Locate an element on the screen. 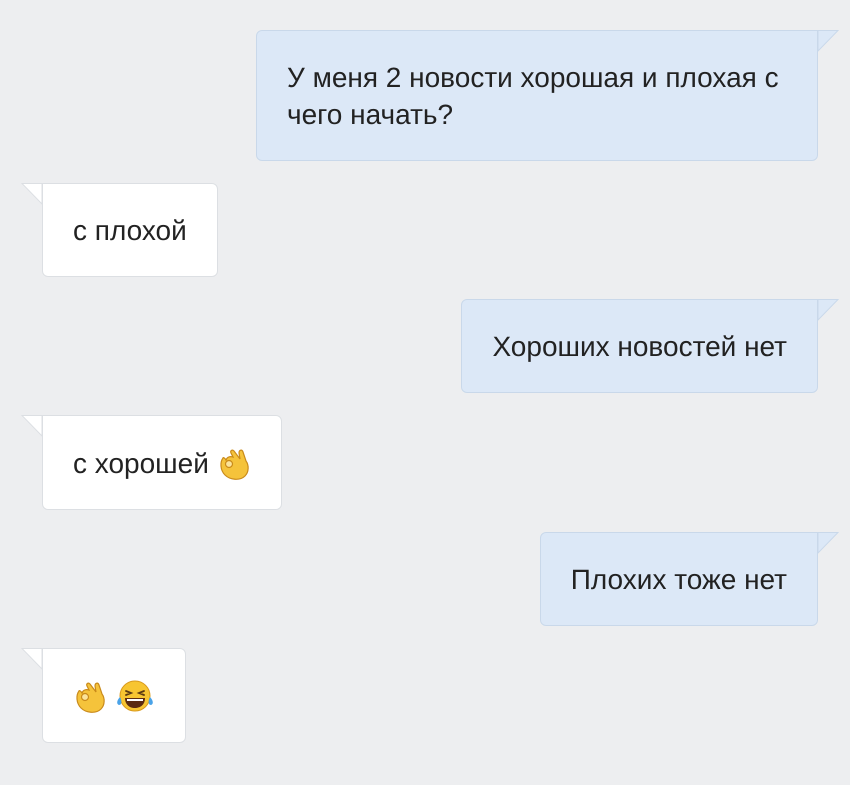  laughing-face-icon is located at coordinates (135, 696).